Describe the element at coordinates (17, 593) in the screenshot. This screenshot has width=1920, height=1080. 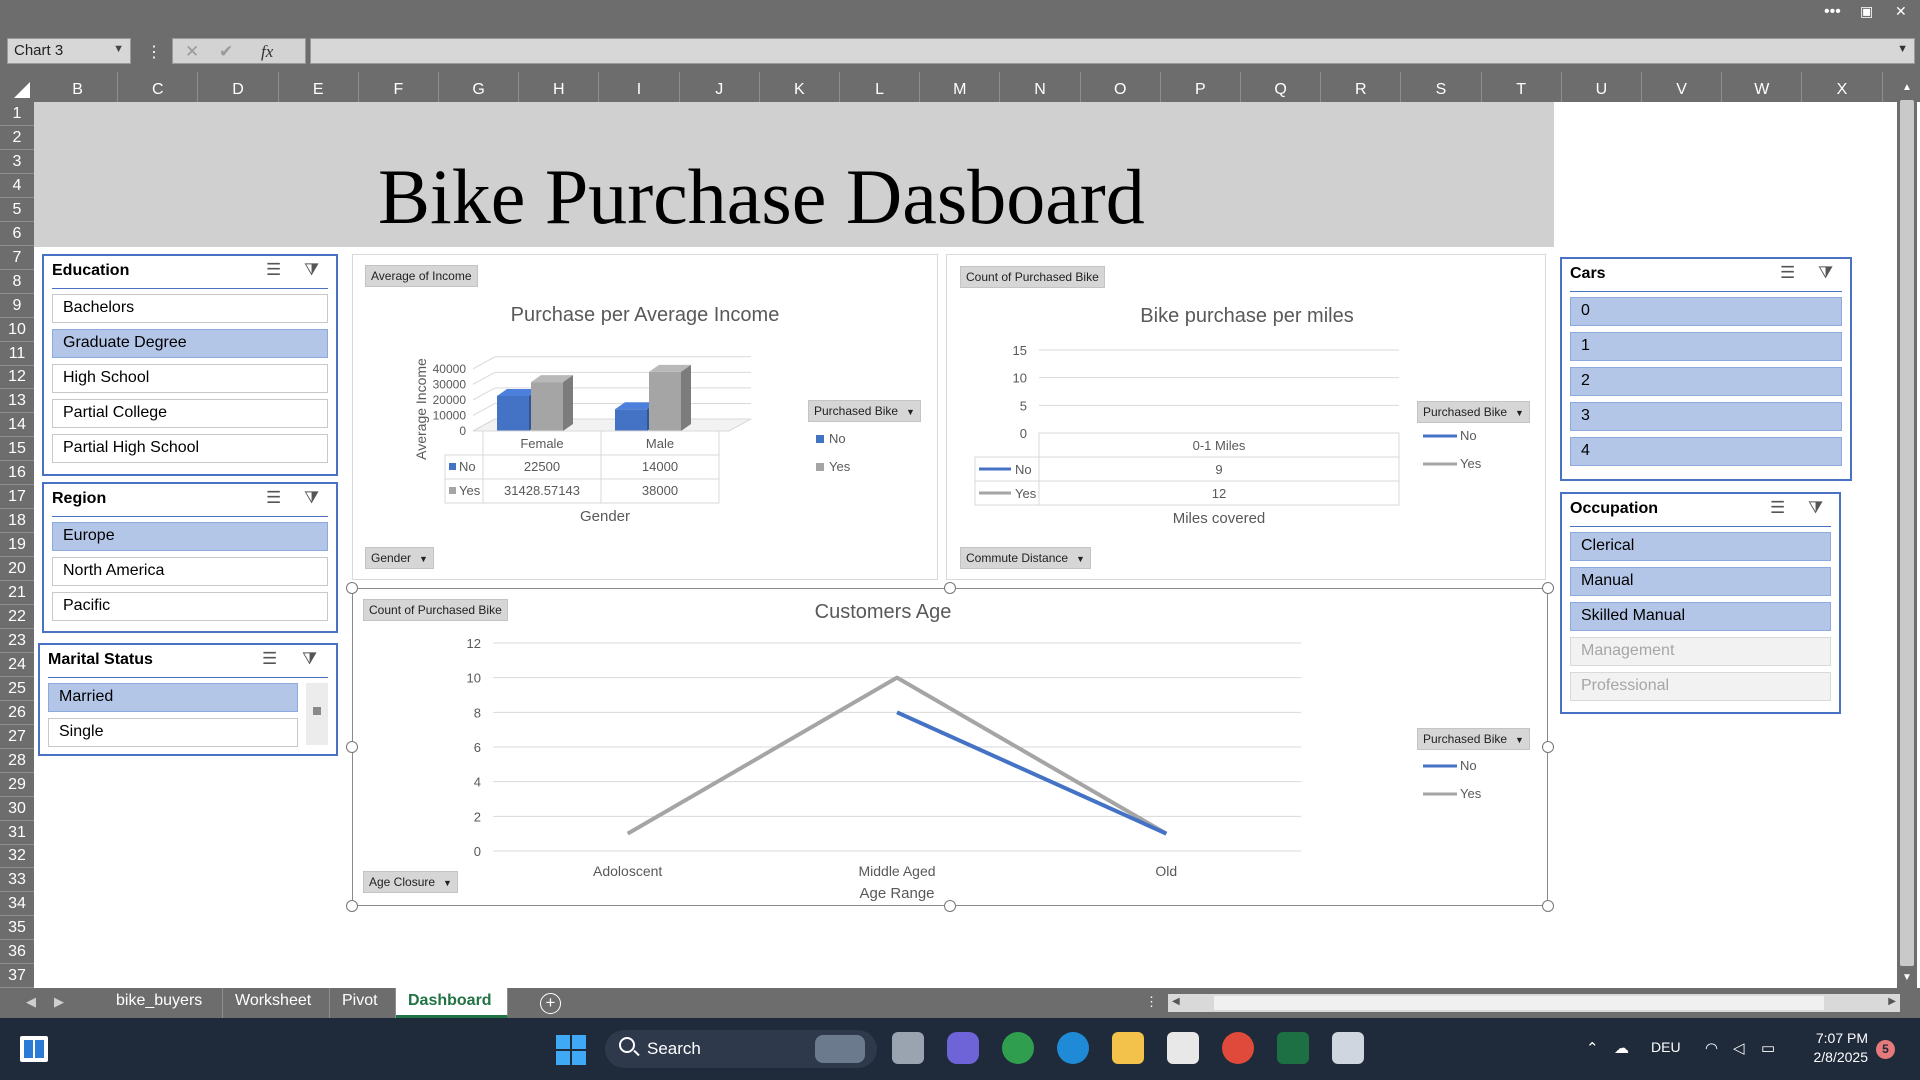
I see `row-header-21: 21` at that location.